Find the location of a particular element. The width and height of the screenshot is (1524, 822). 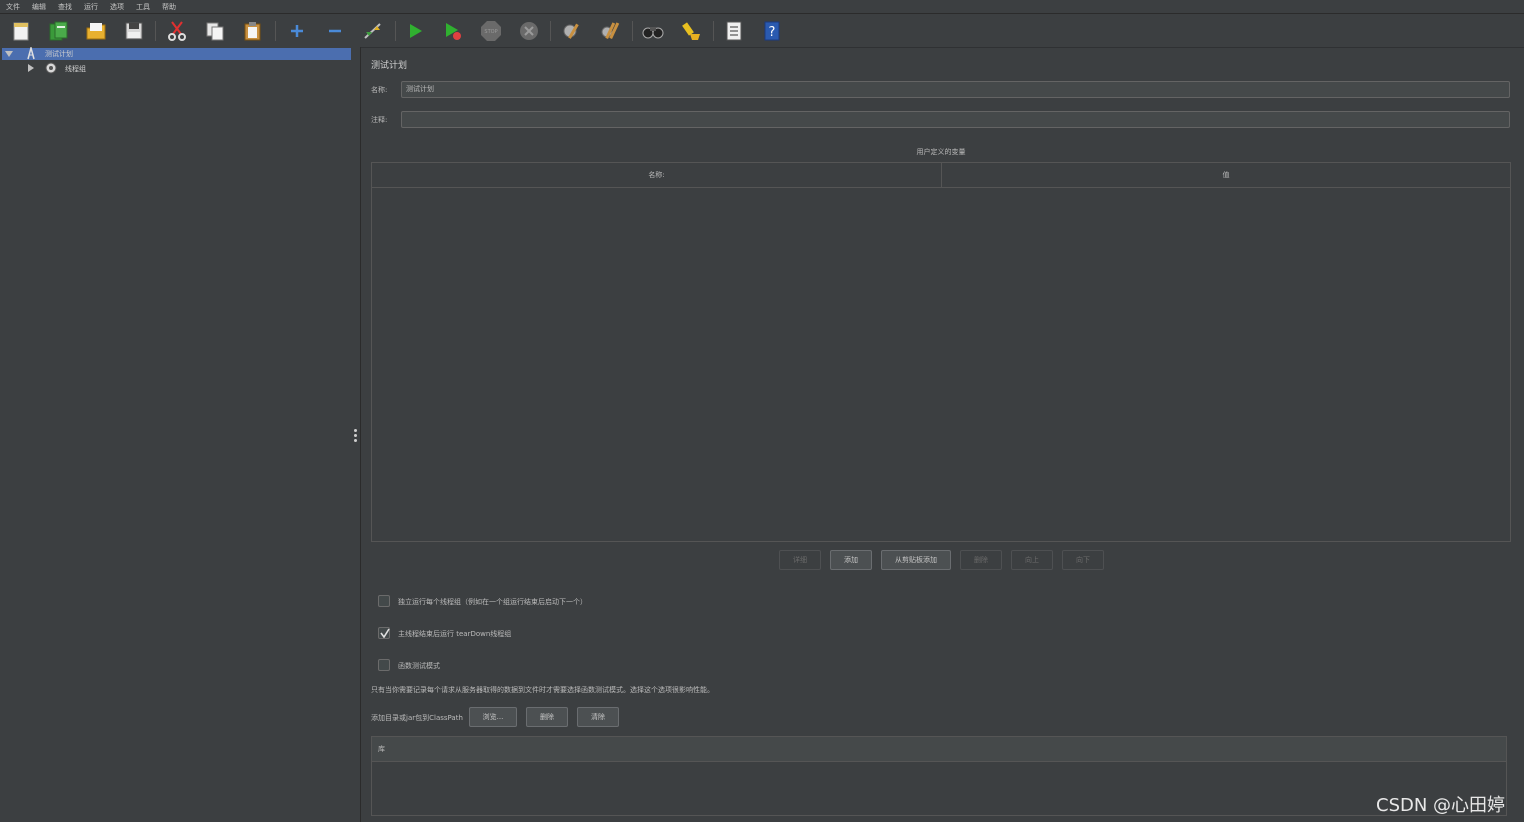

save-icon is located at coordinates (134, 31).